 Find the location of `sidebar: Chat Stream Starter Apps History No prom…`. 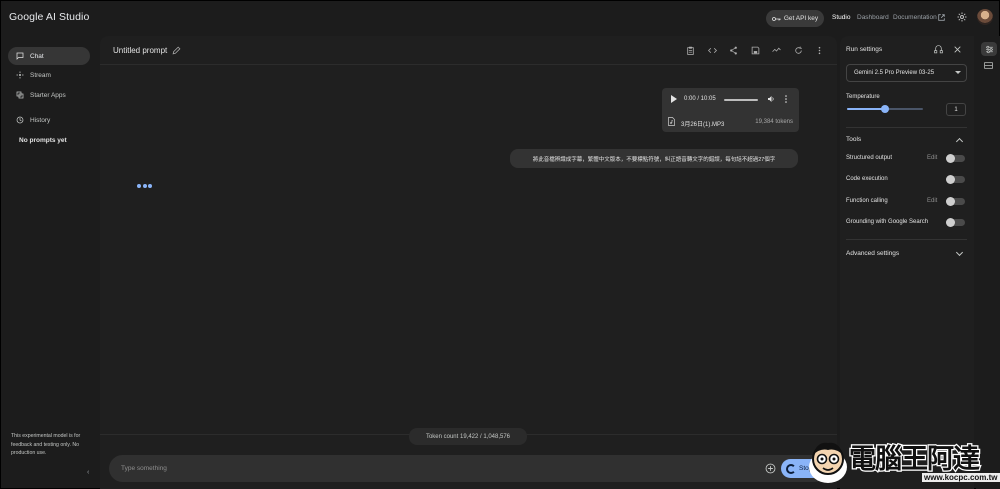

sidebar: Chat Stream Starter Apps History No prom… is located at coordinates (49, 262).